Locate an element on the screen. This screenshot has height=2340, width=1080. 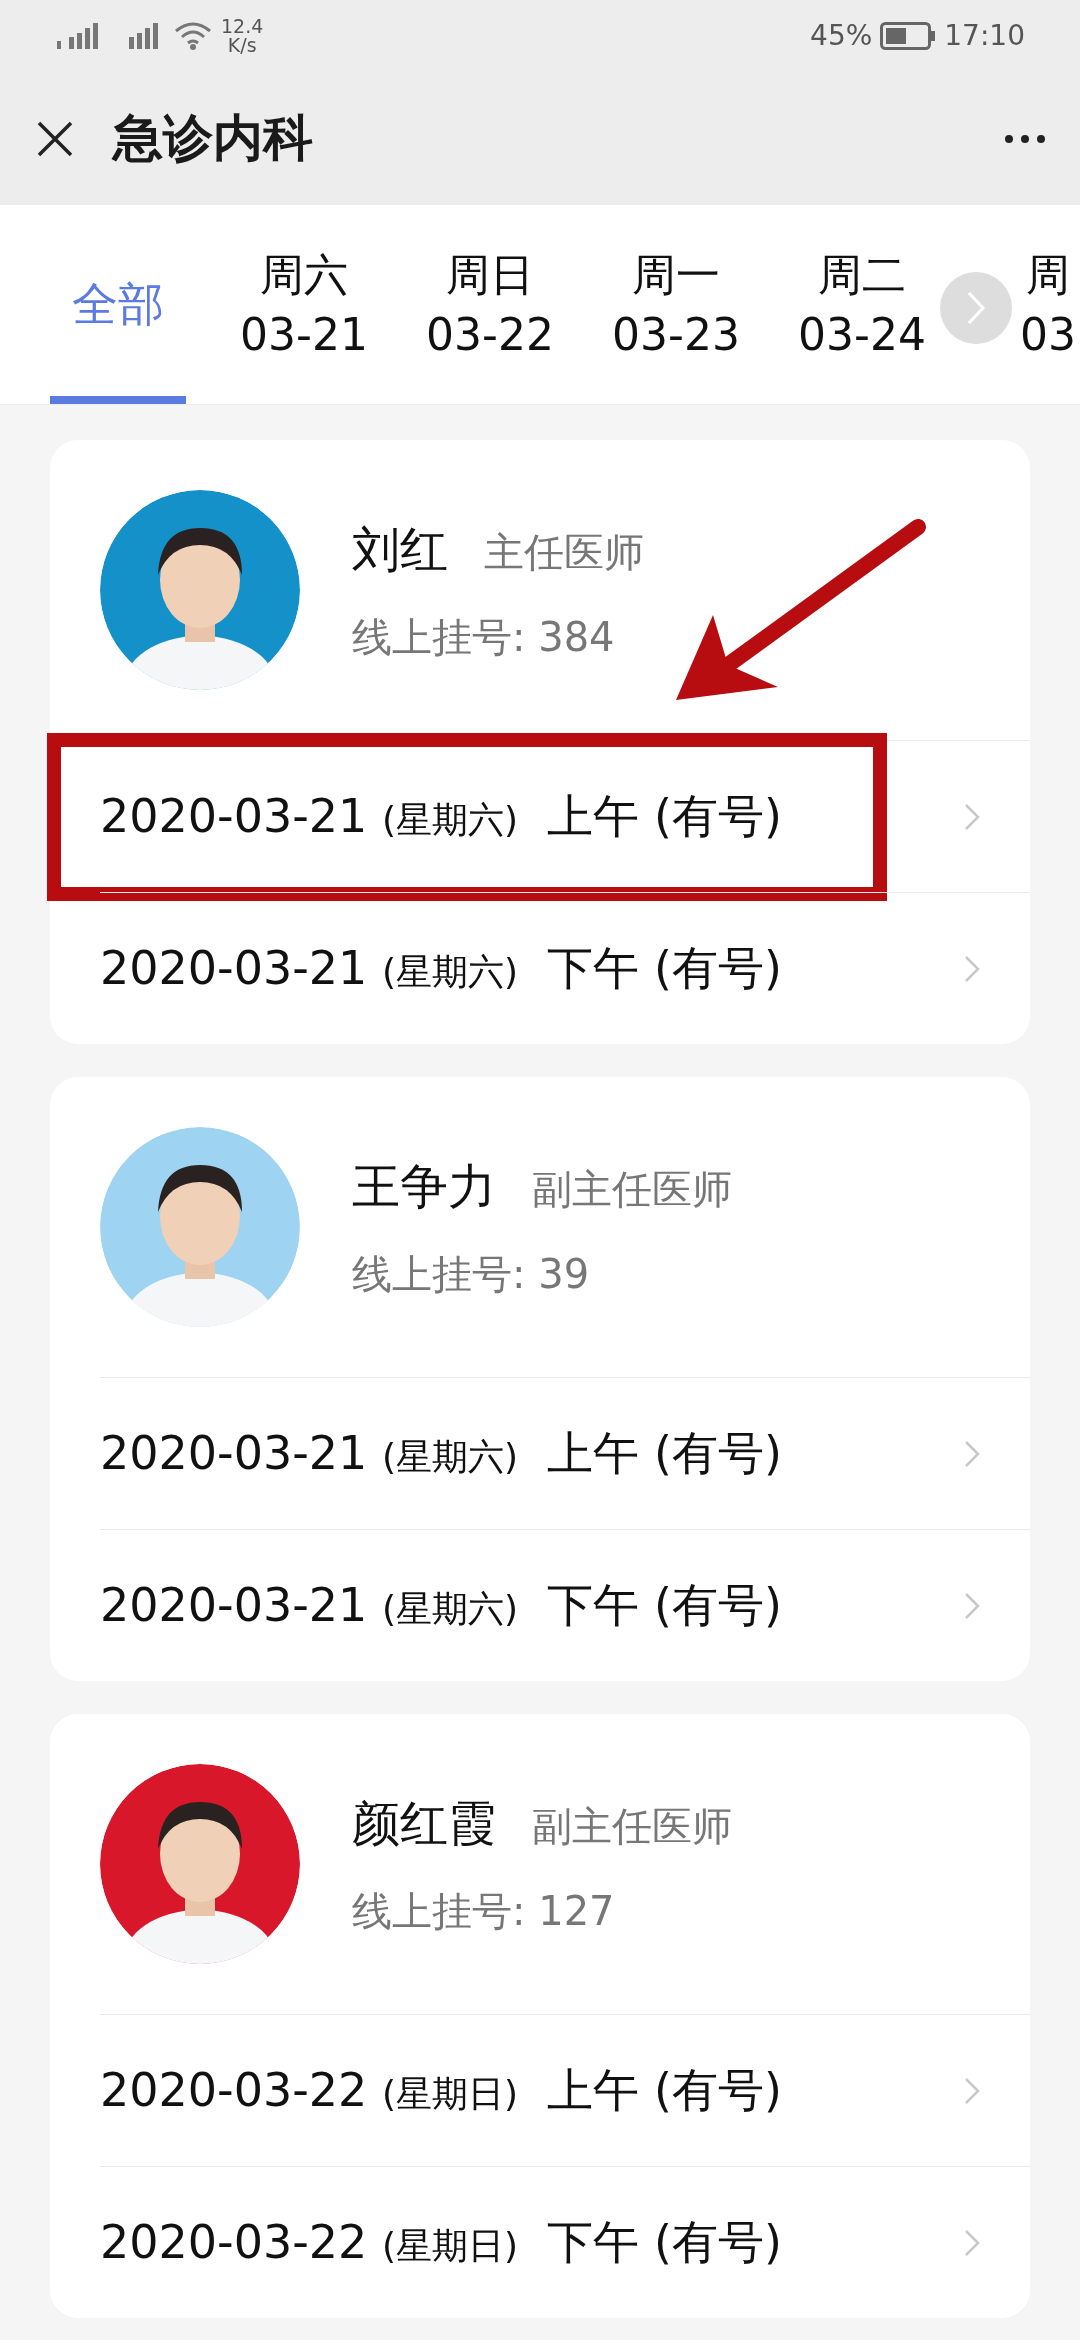
doctor-name: 颜红霞 is located at coordinates (424, 1823).